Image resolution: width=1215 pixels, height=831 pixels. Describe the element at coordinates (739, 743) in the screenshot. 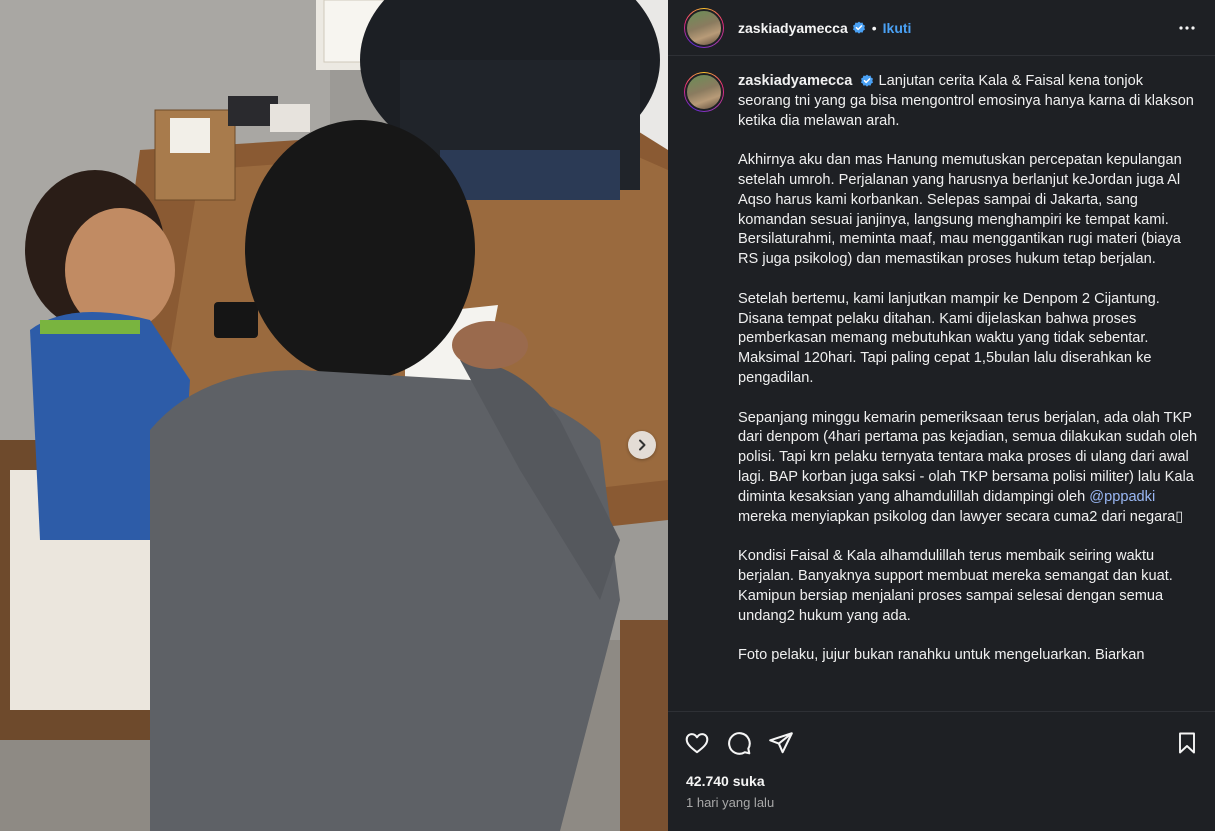

I see `comment-icon` at that location.